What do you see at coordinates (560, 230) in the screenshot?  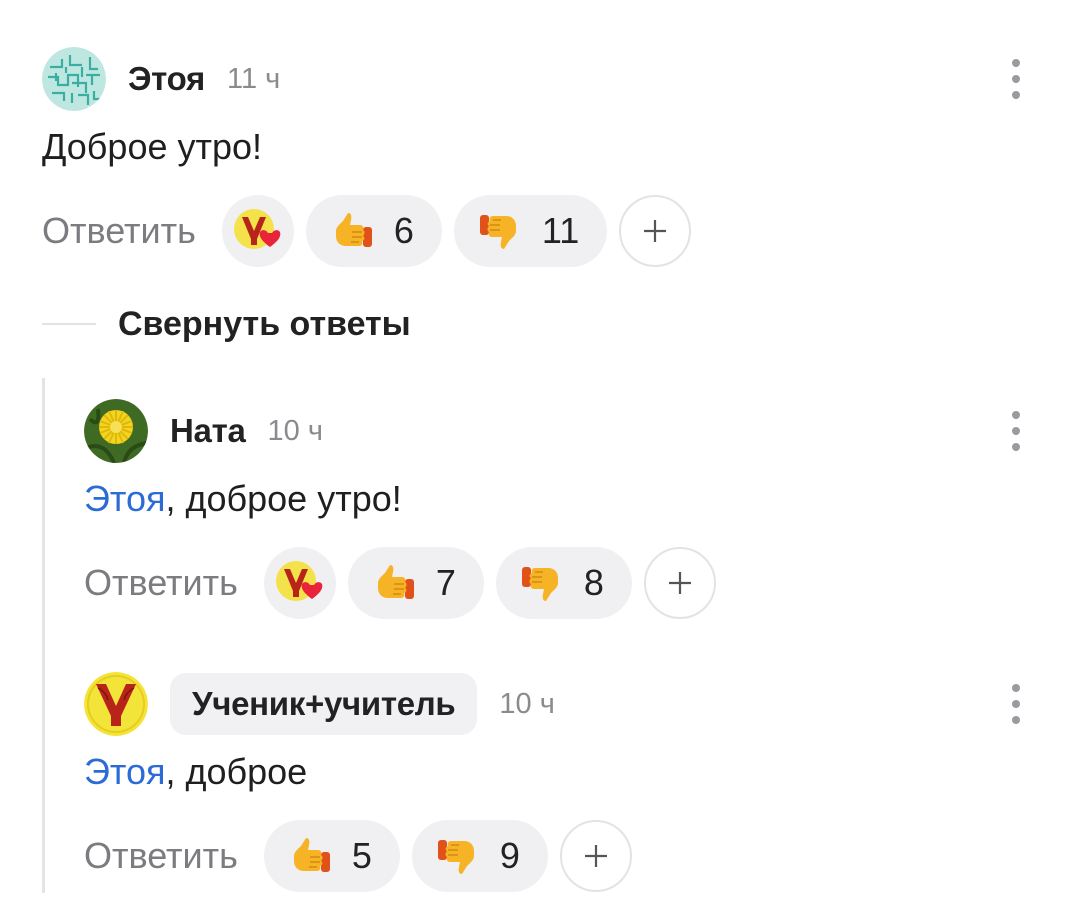 I see `dislike-count: 11` at bounding box center [560, 230].